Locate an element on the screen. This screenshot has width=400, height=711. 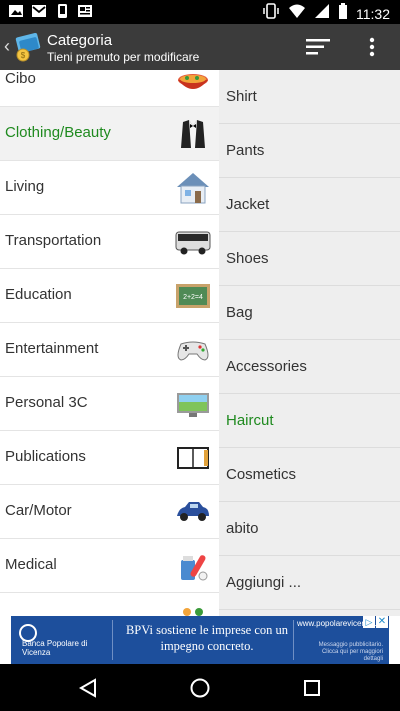
ad-bank-name: Banca Popolare di Vicenza is located at coordinates (55, 648).